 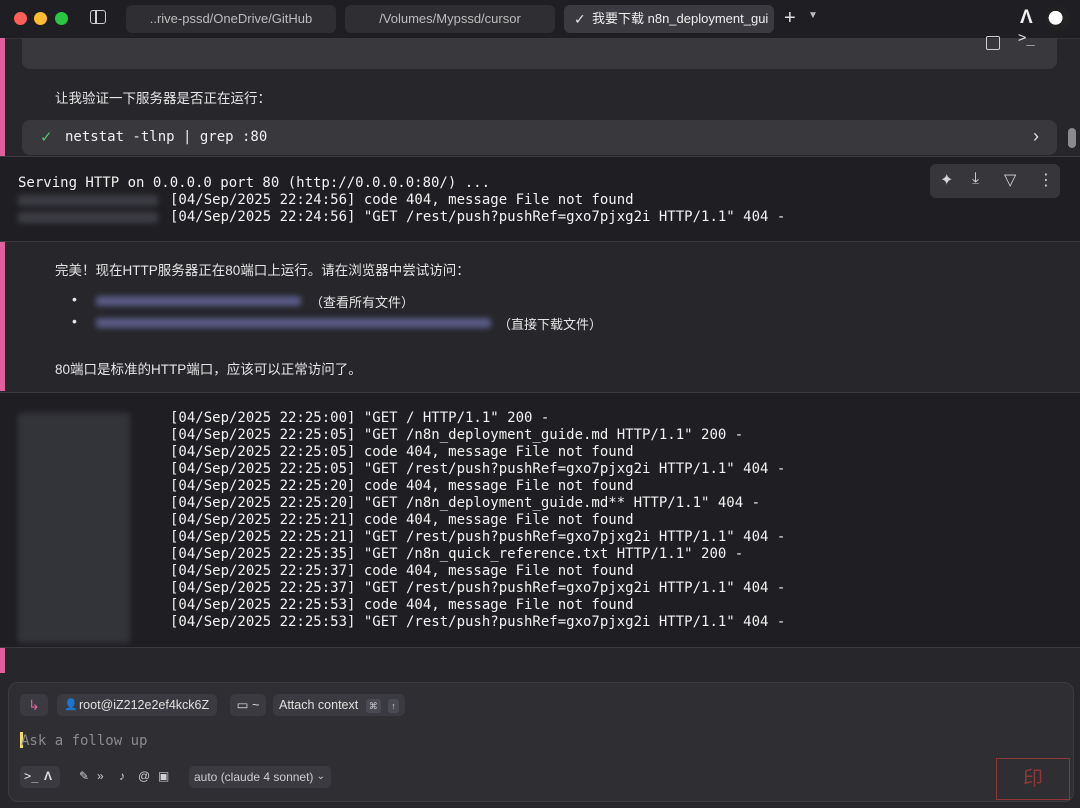 I want to click on edit-icon: ✎, so click(x=84, y=776).